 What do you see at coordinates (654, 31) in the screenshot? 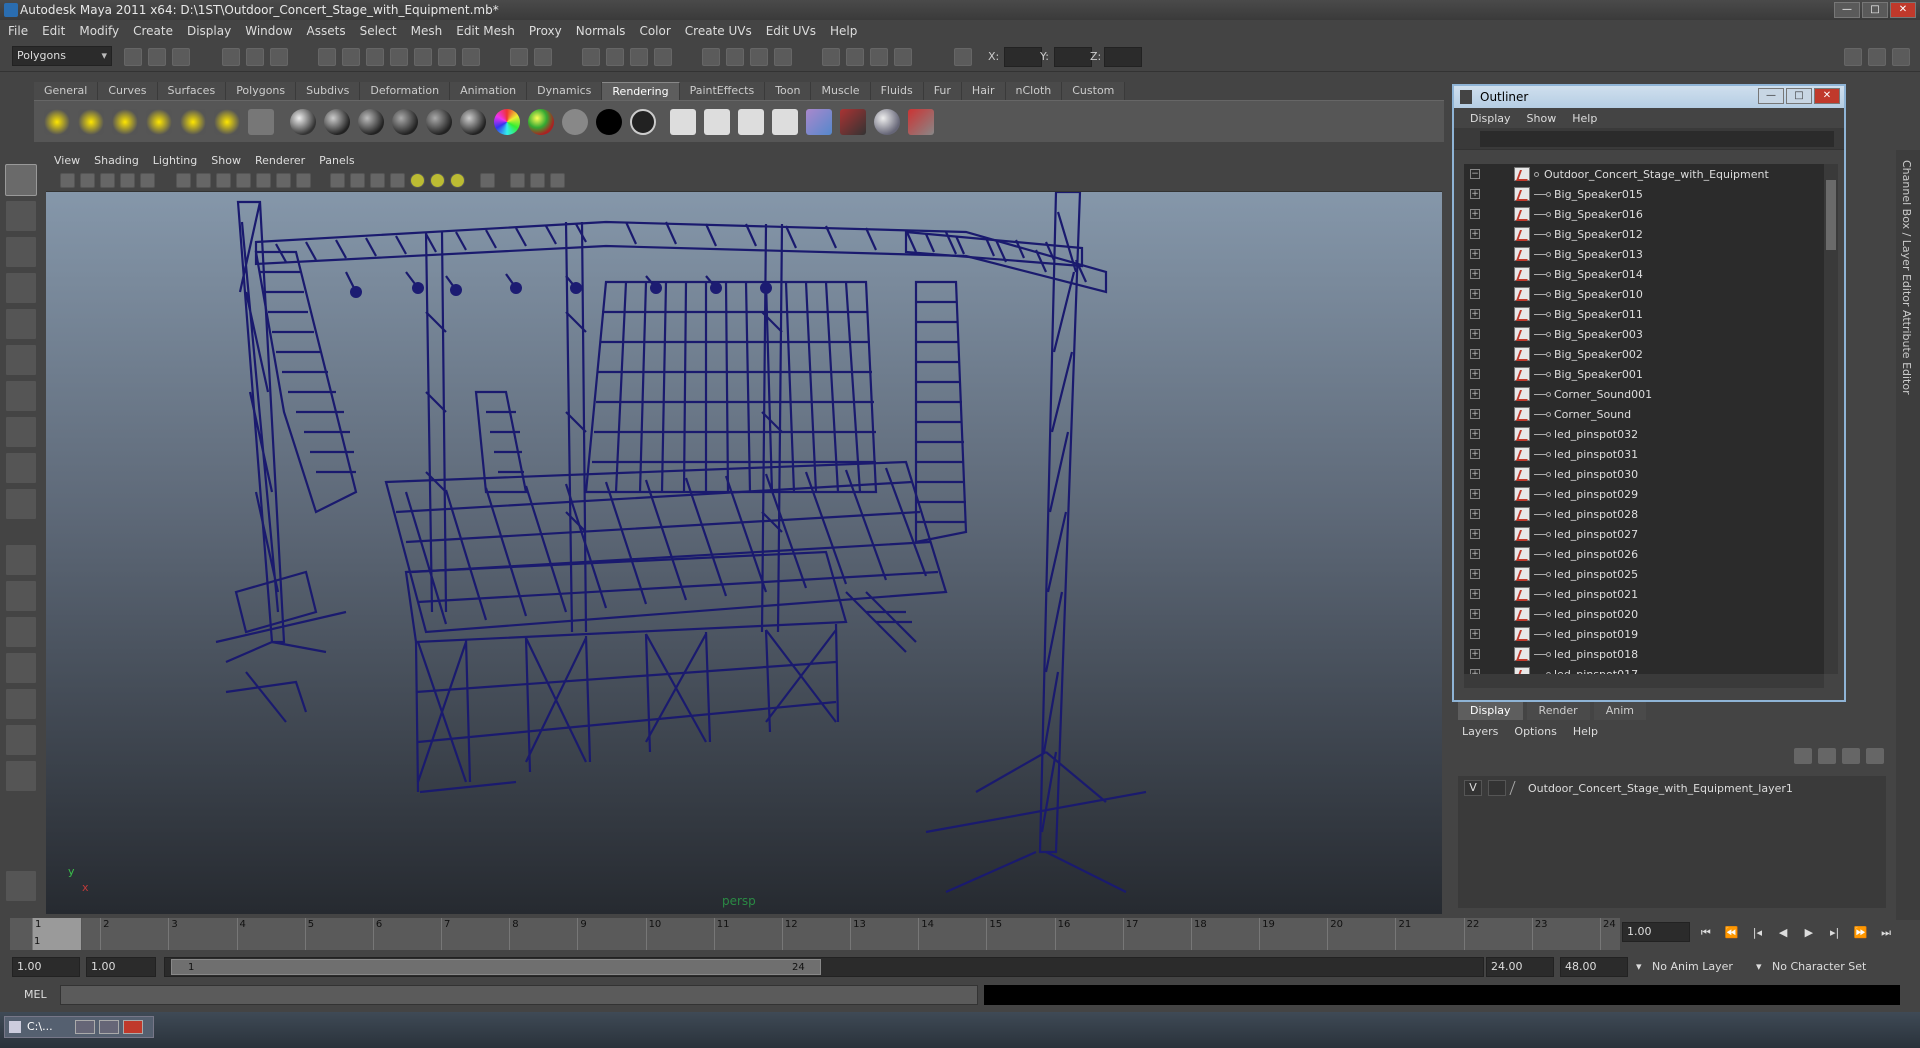
I see `menu-color: Color` at bounding box center [654, 31].